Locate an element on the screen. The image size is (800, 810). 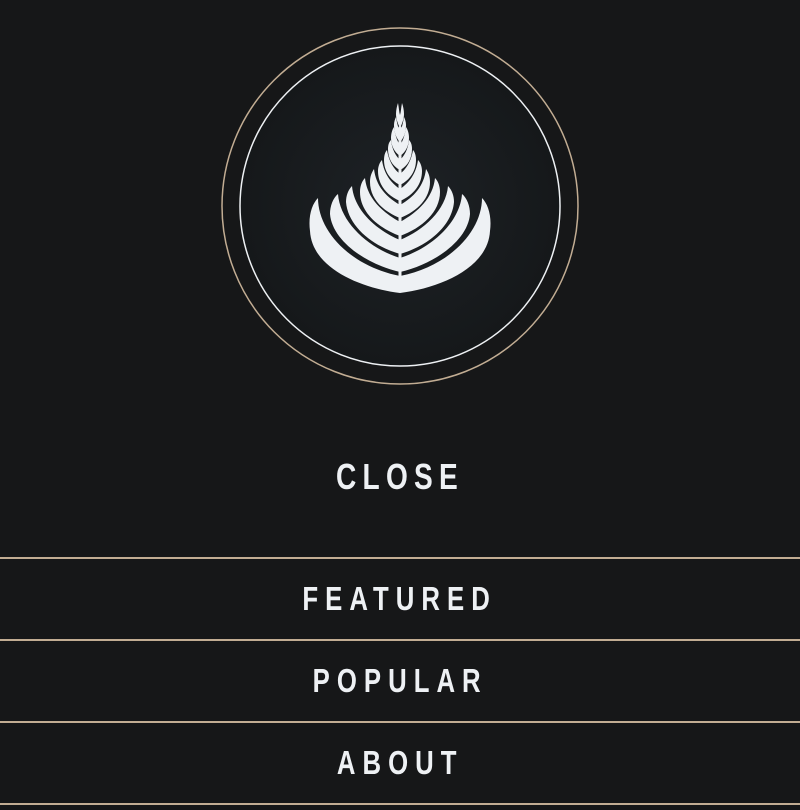
close-label: CLOSE is located at coordinates (400, 476).